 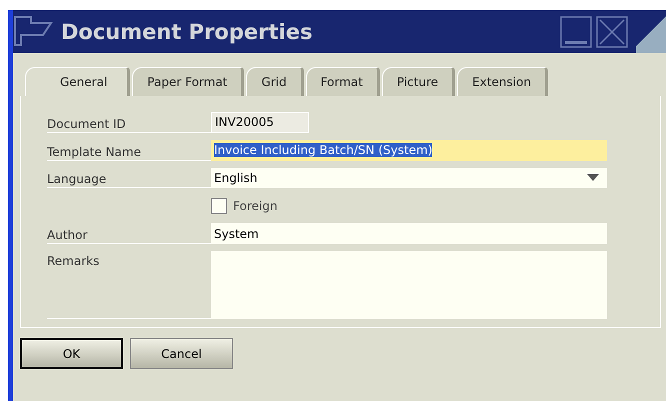 What do you see at coordinates (409, 150) in the screenshot?
I see `input-field: Invoice Including Batch/SN (System)` at bounding box center [409, 150].